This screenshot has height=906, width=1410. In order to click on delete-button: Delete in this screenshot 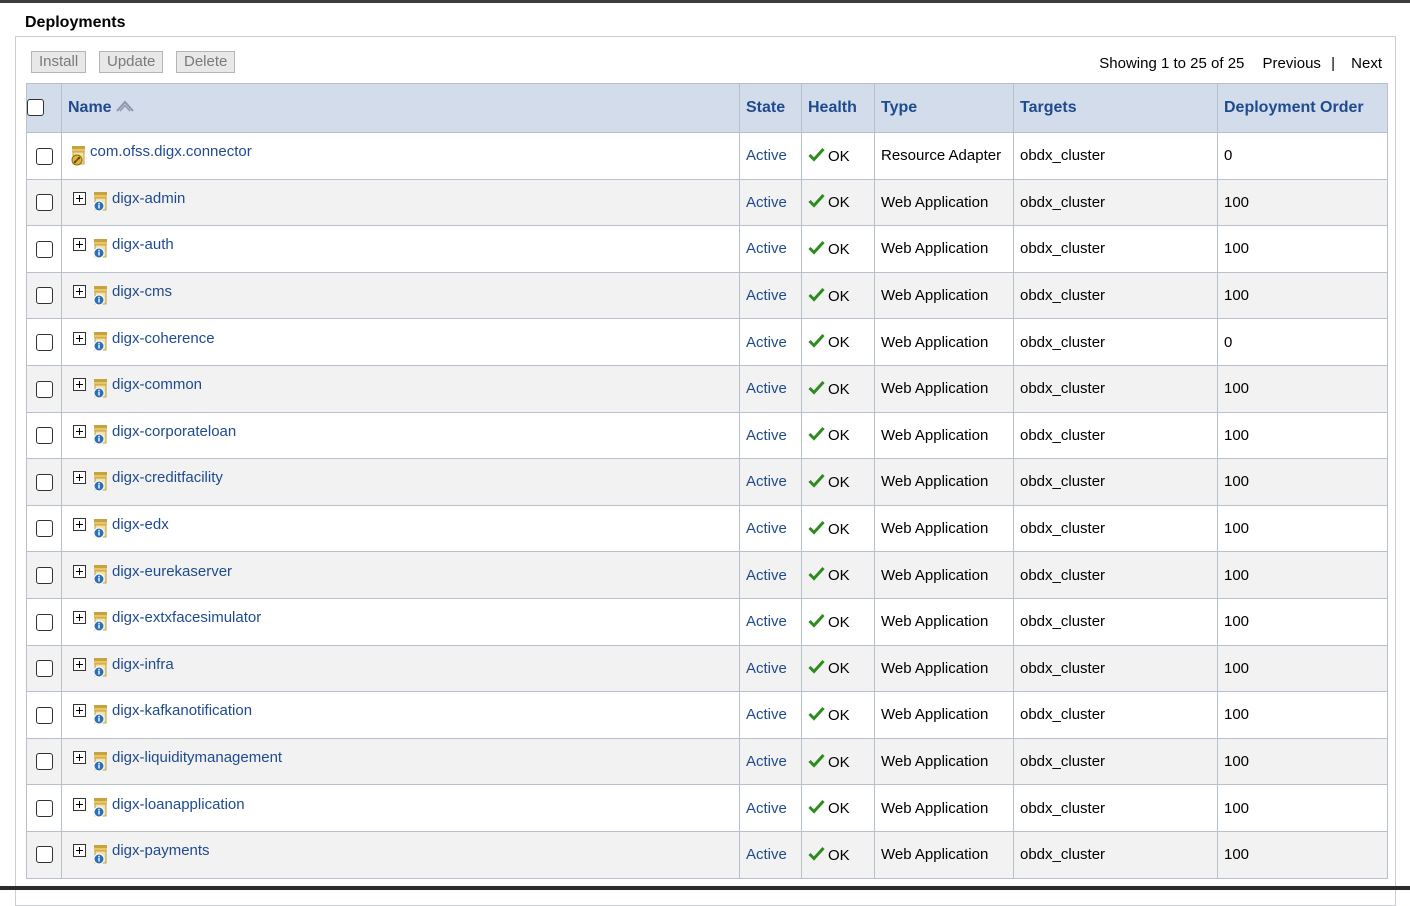, I will do `click(206, 62)`.